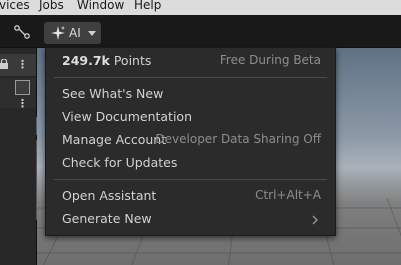 The image size is (401, 265). I want to click on points-label: Points, so click(132, 60).